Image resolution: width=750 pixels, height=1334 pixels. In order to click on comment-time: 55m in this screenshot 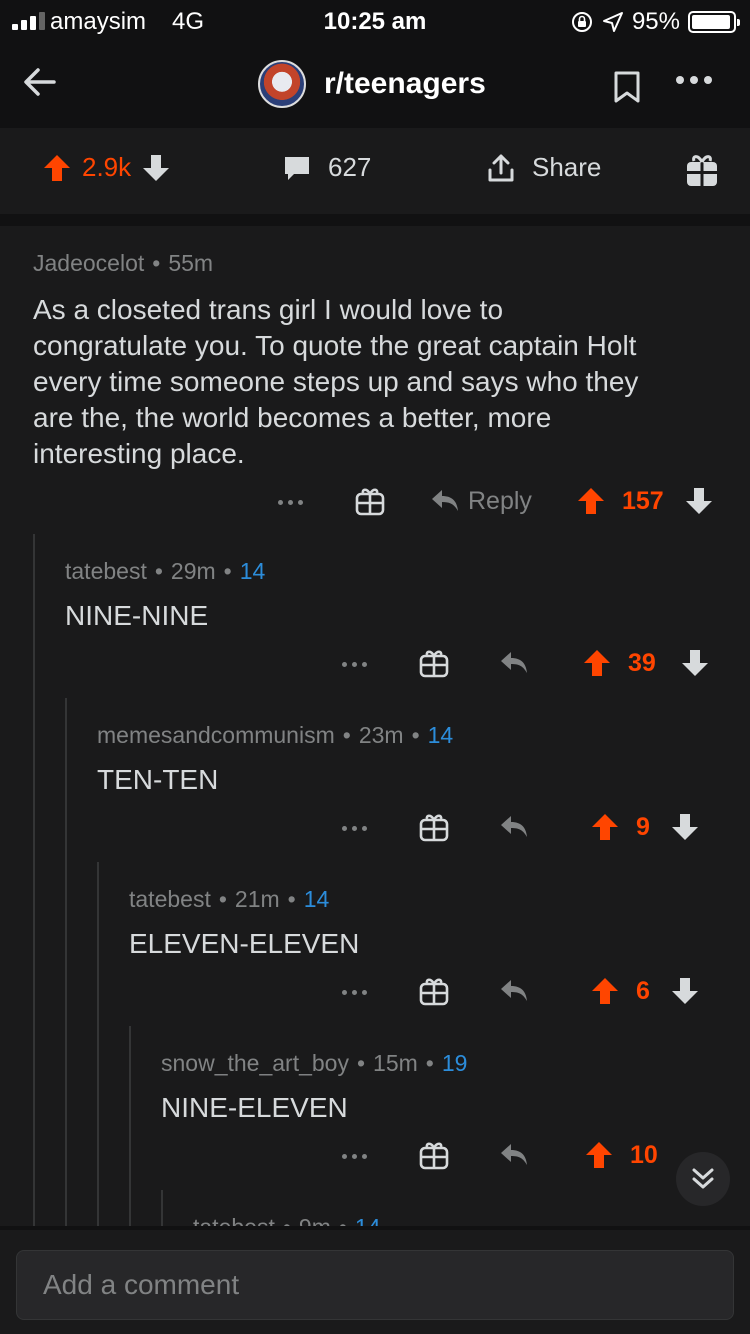, I will do `click(191, 263)`.